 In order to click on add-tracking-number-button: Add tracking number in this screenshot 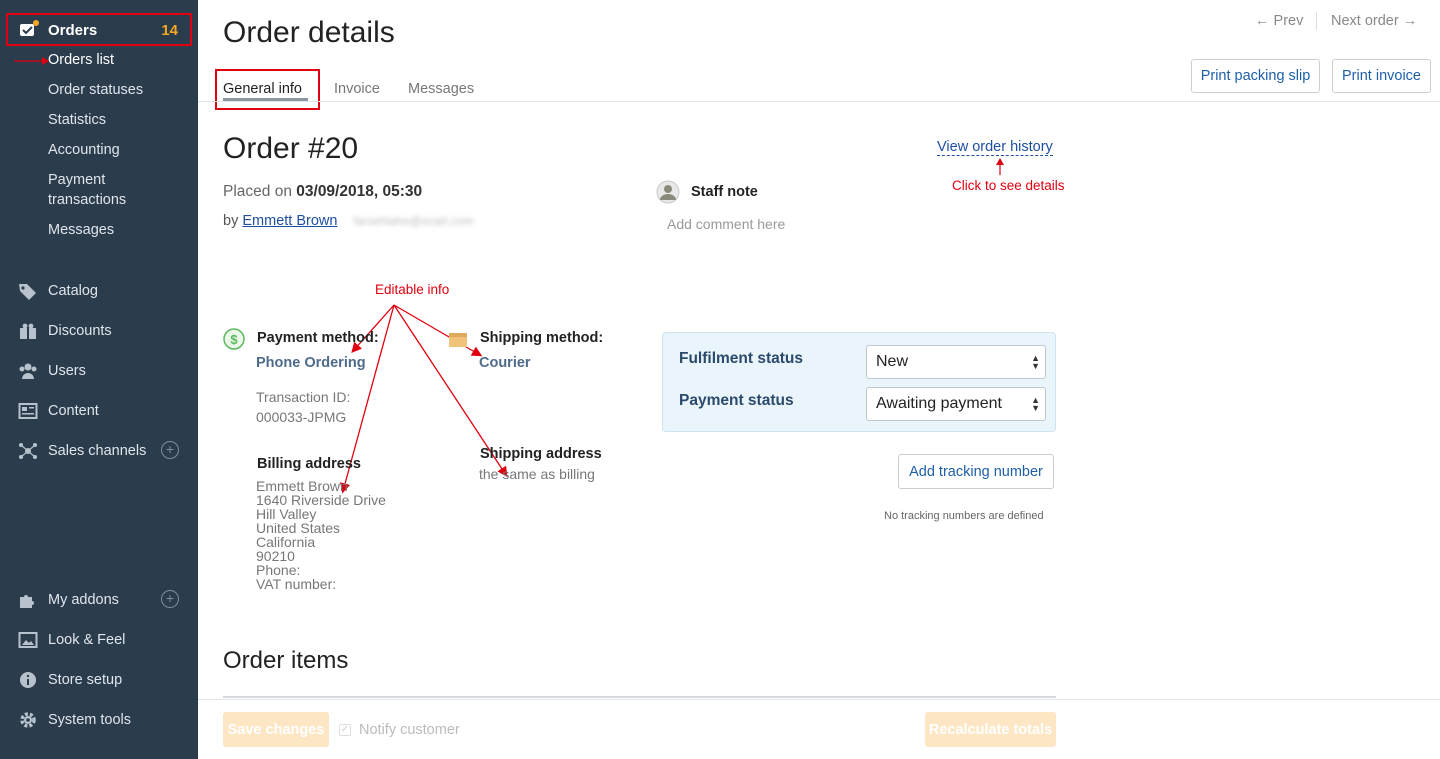, I will do `click(976, 471)`.